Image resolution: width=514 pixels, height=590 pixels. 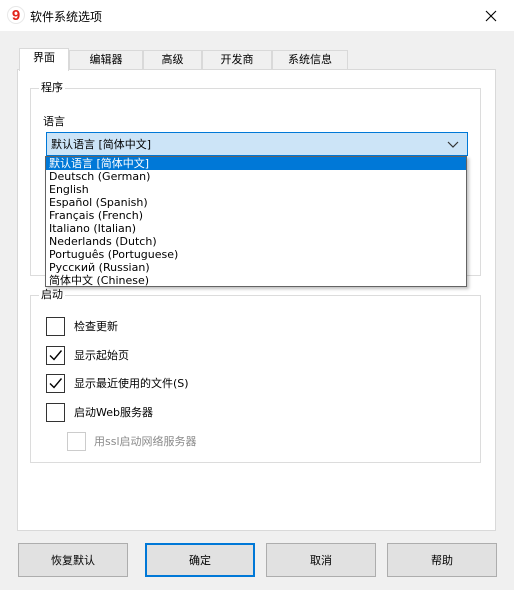 I want to click on language-option: Русский (Russian), so click(x=256, y=267).